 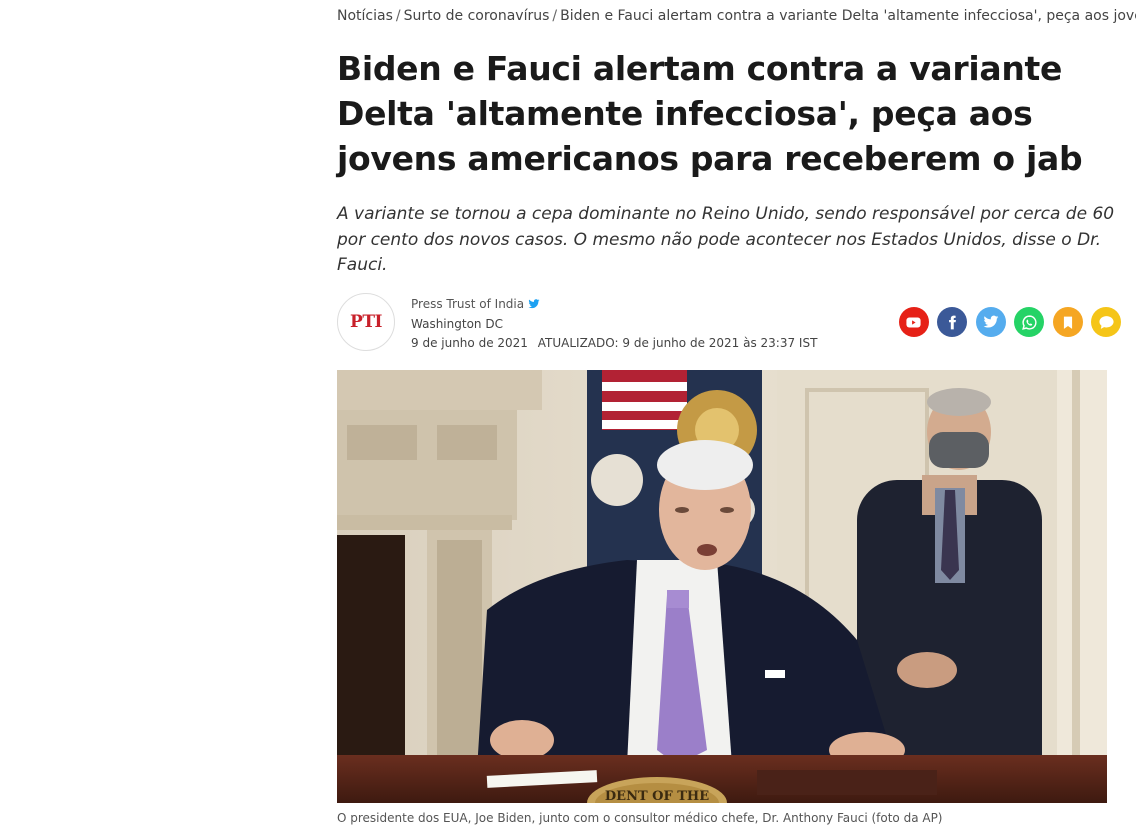 What do you see at coordinates (457, 324) in the screenshot?
I see `dateline-location: Washington DC` at bounding box center [457, 324].